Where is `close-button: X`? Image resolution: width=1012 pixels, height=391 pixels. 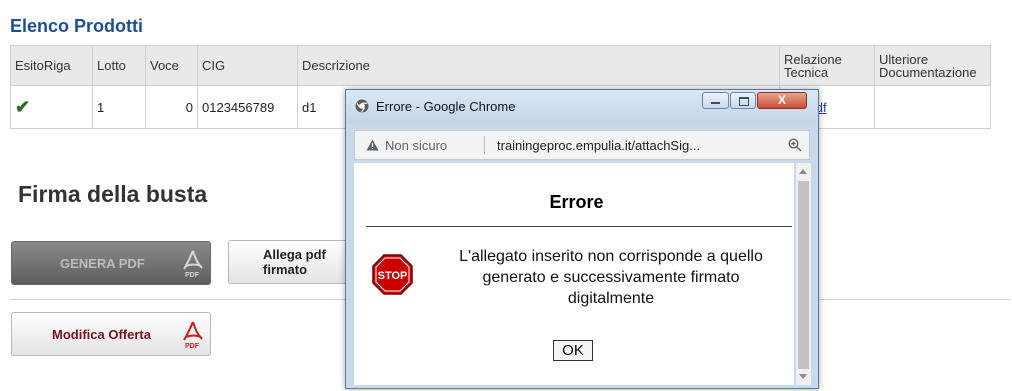 close-button: X is located at coordinates (782, 100).